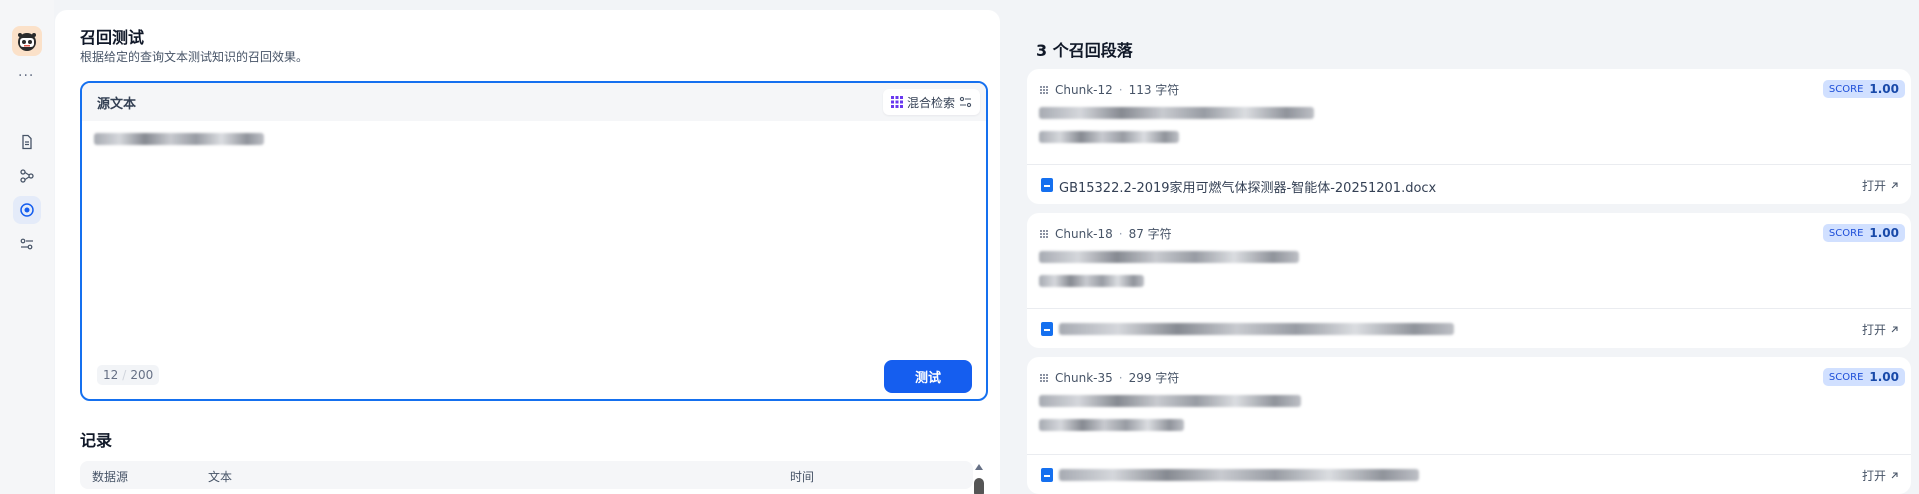 This screenshot has height=494, width=1919. I want to click on chunk-header: Chunk-18 · 87 字符, so click(1105, 233).